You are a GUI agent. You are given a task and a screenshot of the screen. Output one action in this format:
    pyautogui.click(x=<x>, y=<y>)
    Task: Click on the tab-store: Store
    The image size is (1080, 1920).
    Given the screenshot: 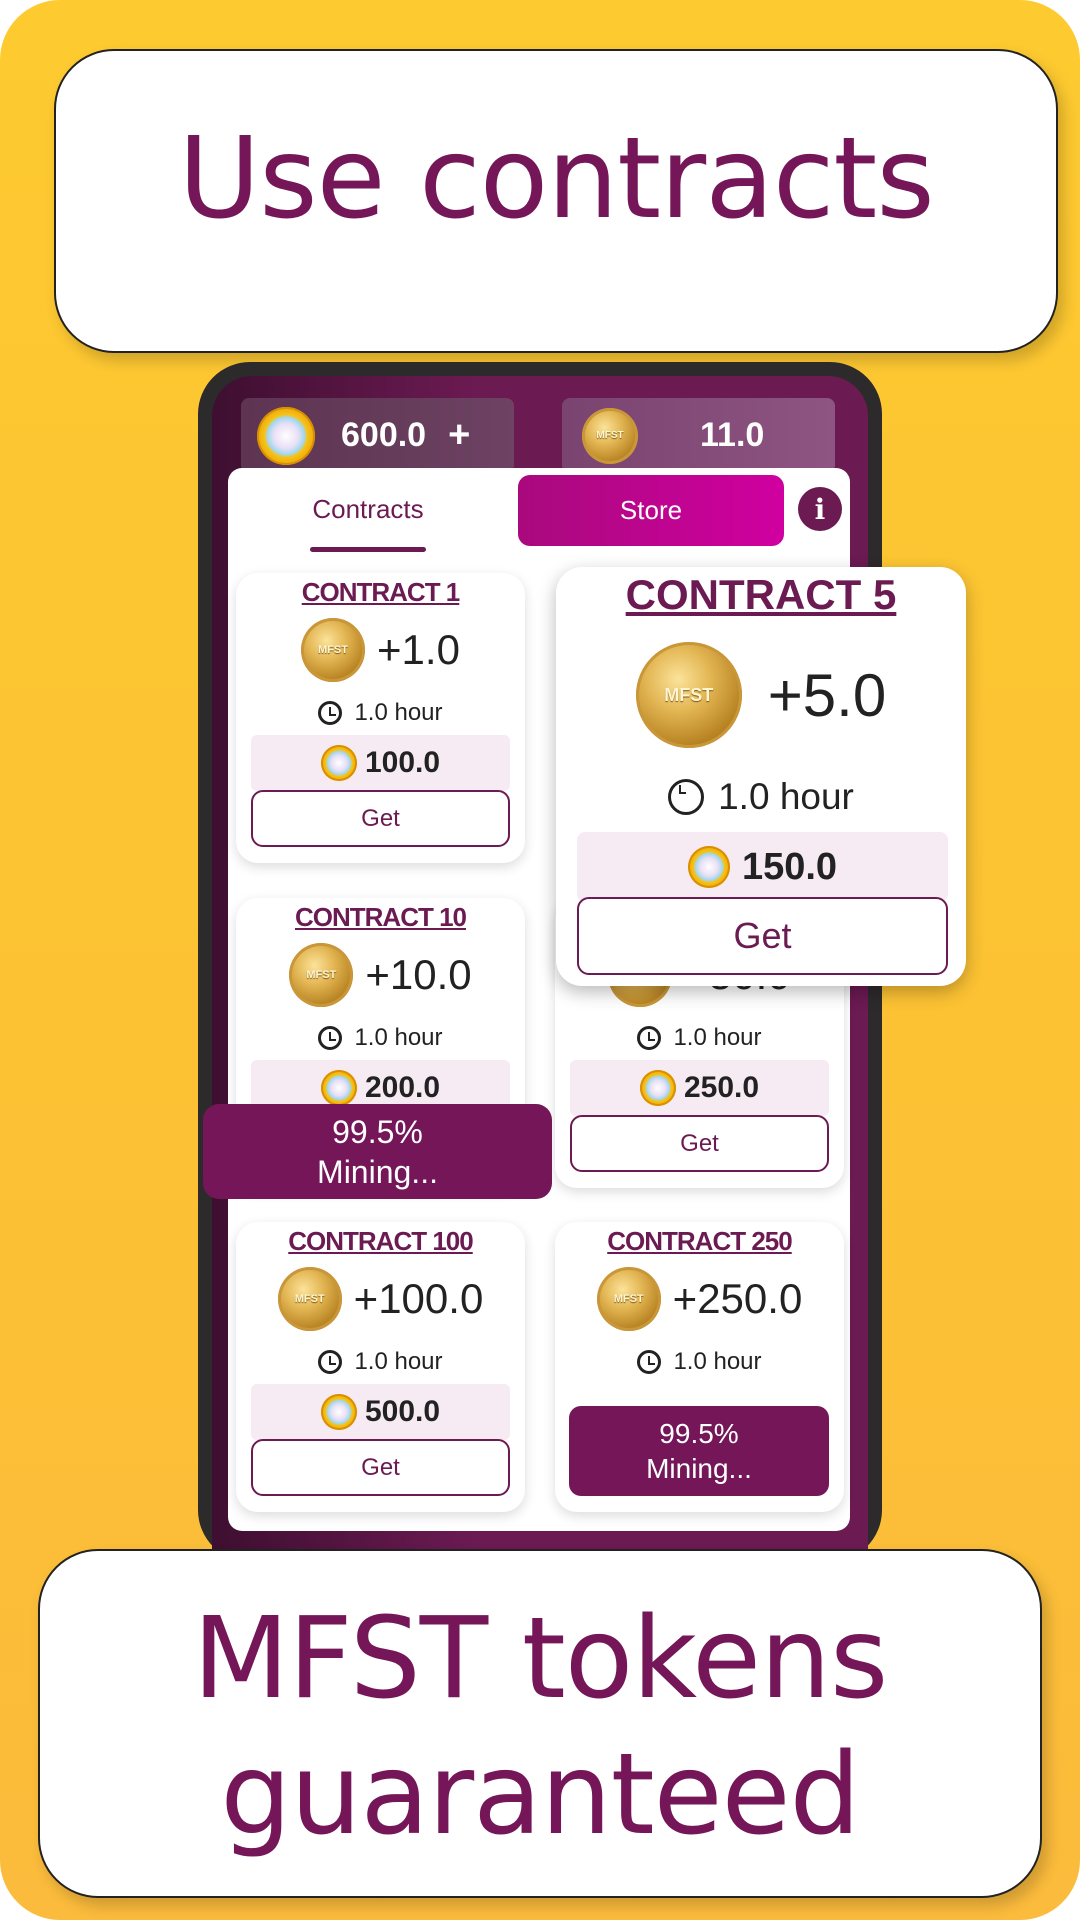 What is the action you would take?
    pyautogui.click(x=651, y=510)
    